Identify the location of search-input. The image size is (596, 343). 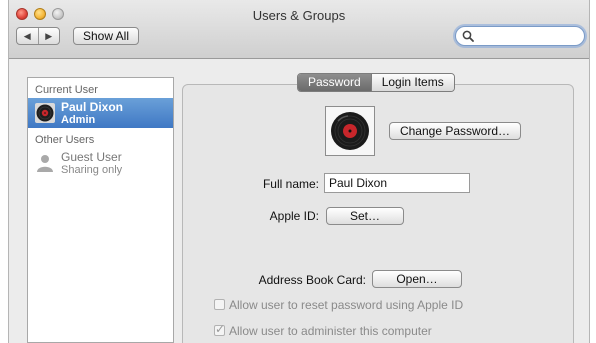
(528, 36).